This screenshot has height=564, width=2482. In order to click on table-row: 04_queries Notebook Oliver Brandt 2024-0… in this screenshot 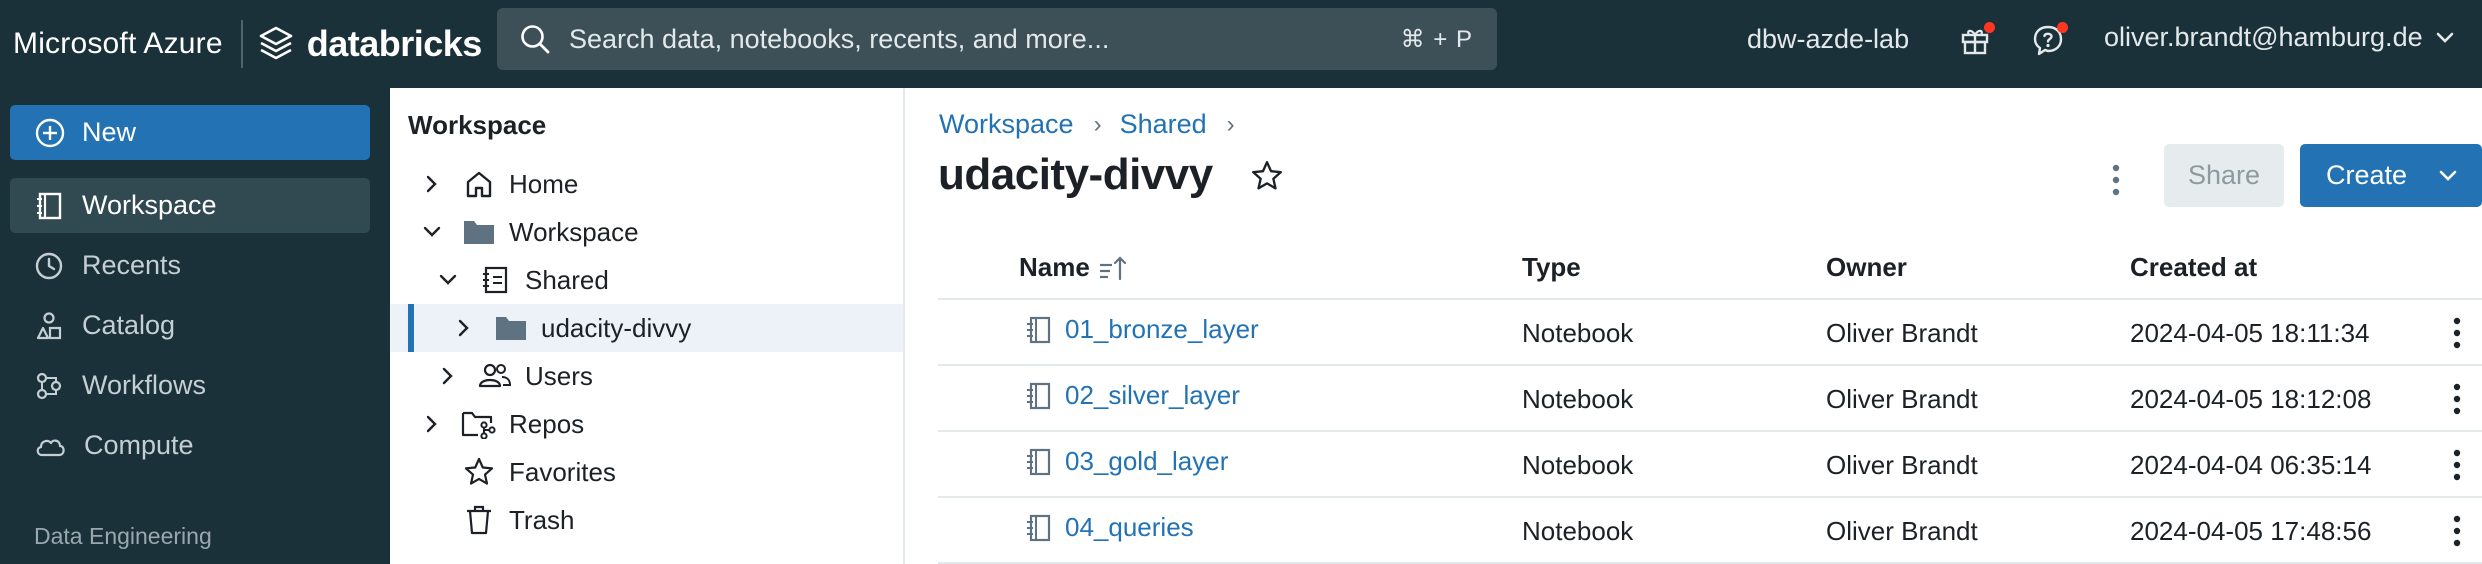, I will do `click(1710, 531)`.